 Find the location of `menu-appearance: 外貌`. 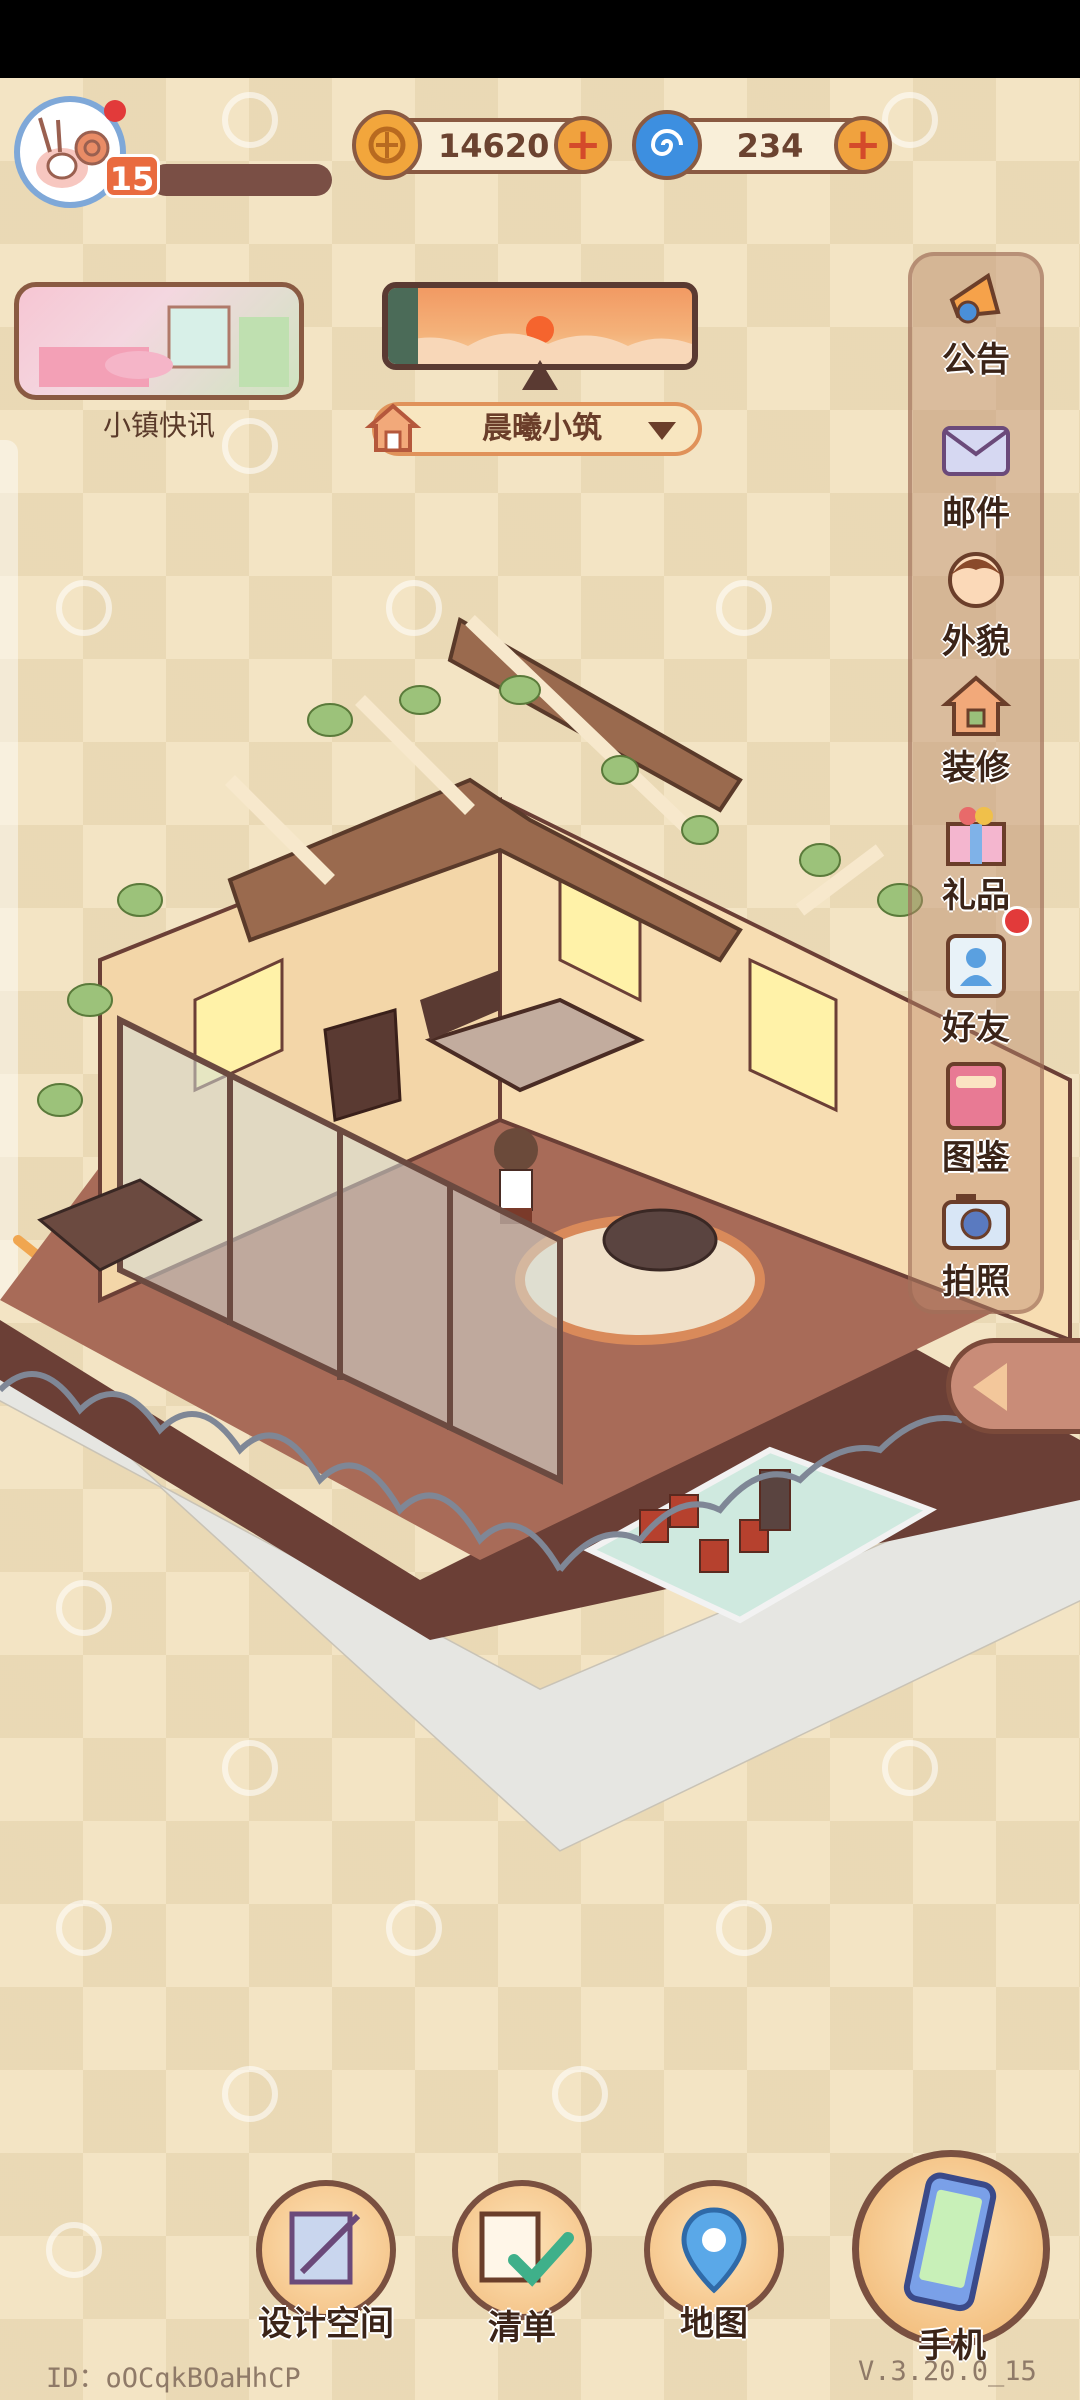

menu-appearance: 外貌 is located at coordinates (976, 602).